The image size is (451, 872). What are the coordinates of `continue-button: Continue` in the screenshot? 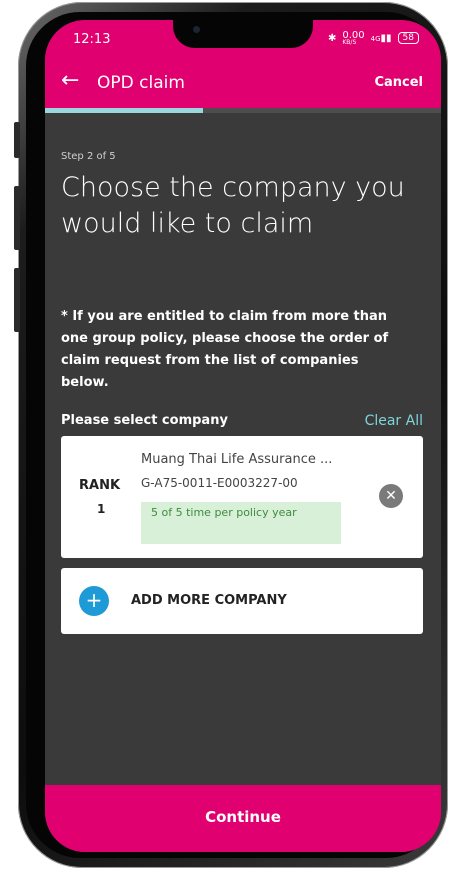 It's located at (243, 818).